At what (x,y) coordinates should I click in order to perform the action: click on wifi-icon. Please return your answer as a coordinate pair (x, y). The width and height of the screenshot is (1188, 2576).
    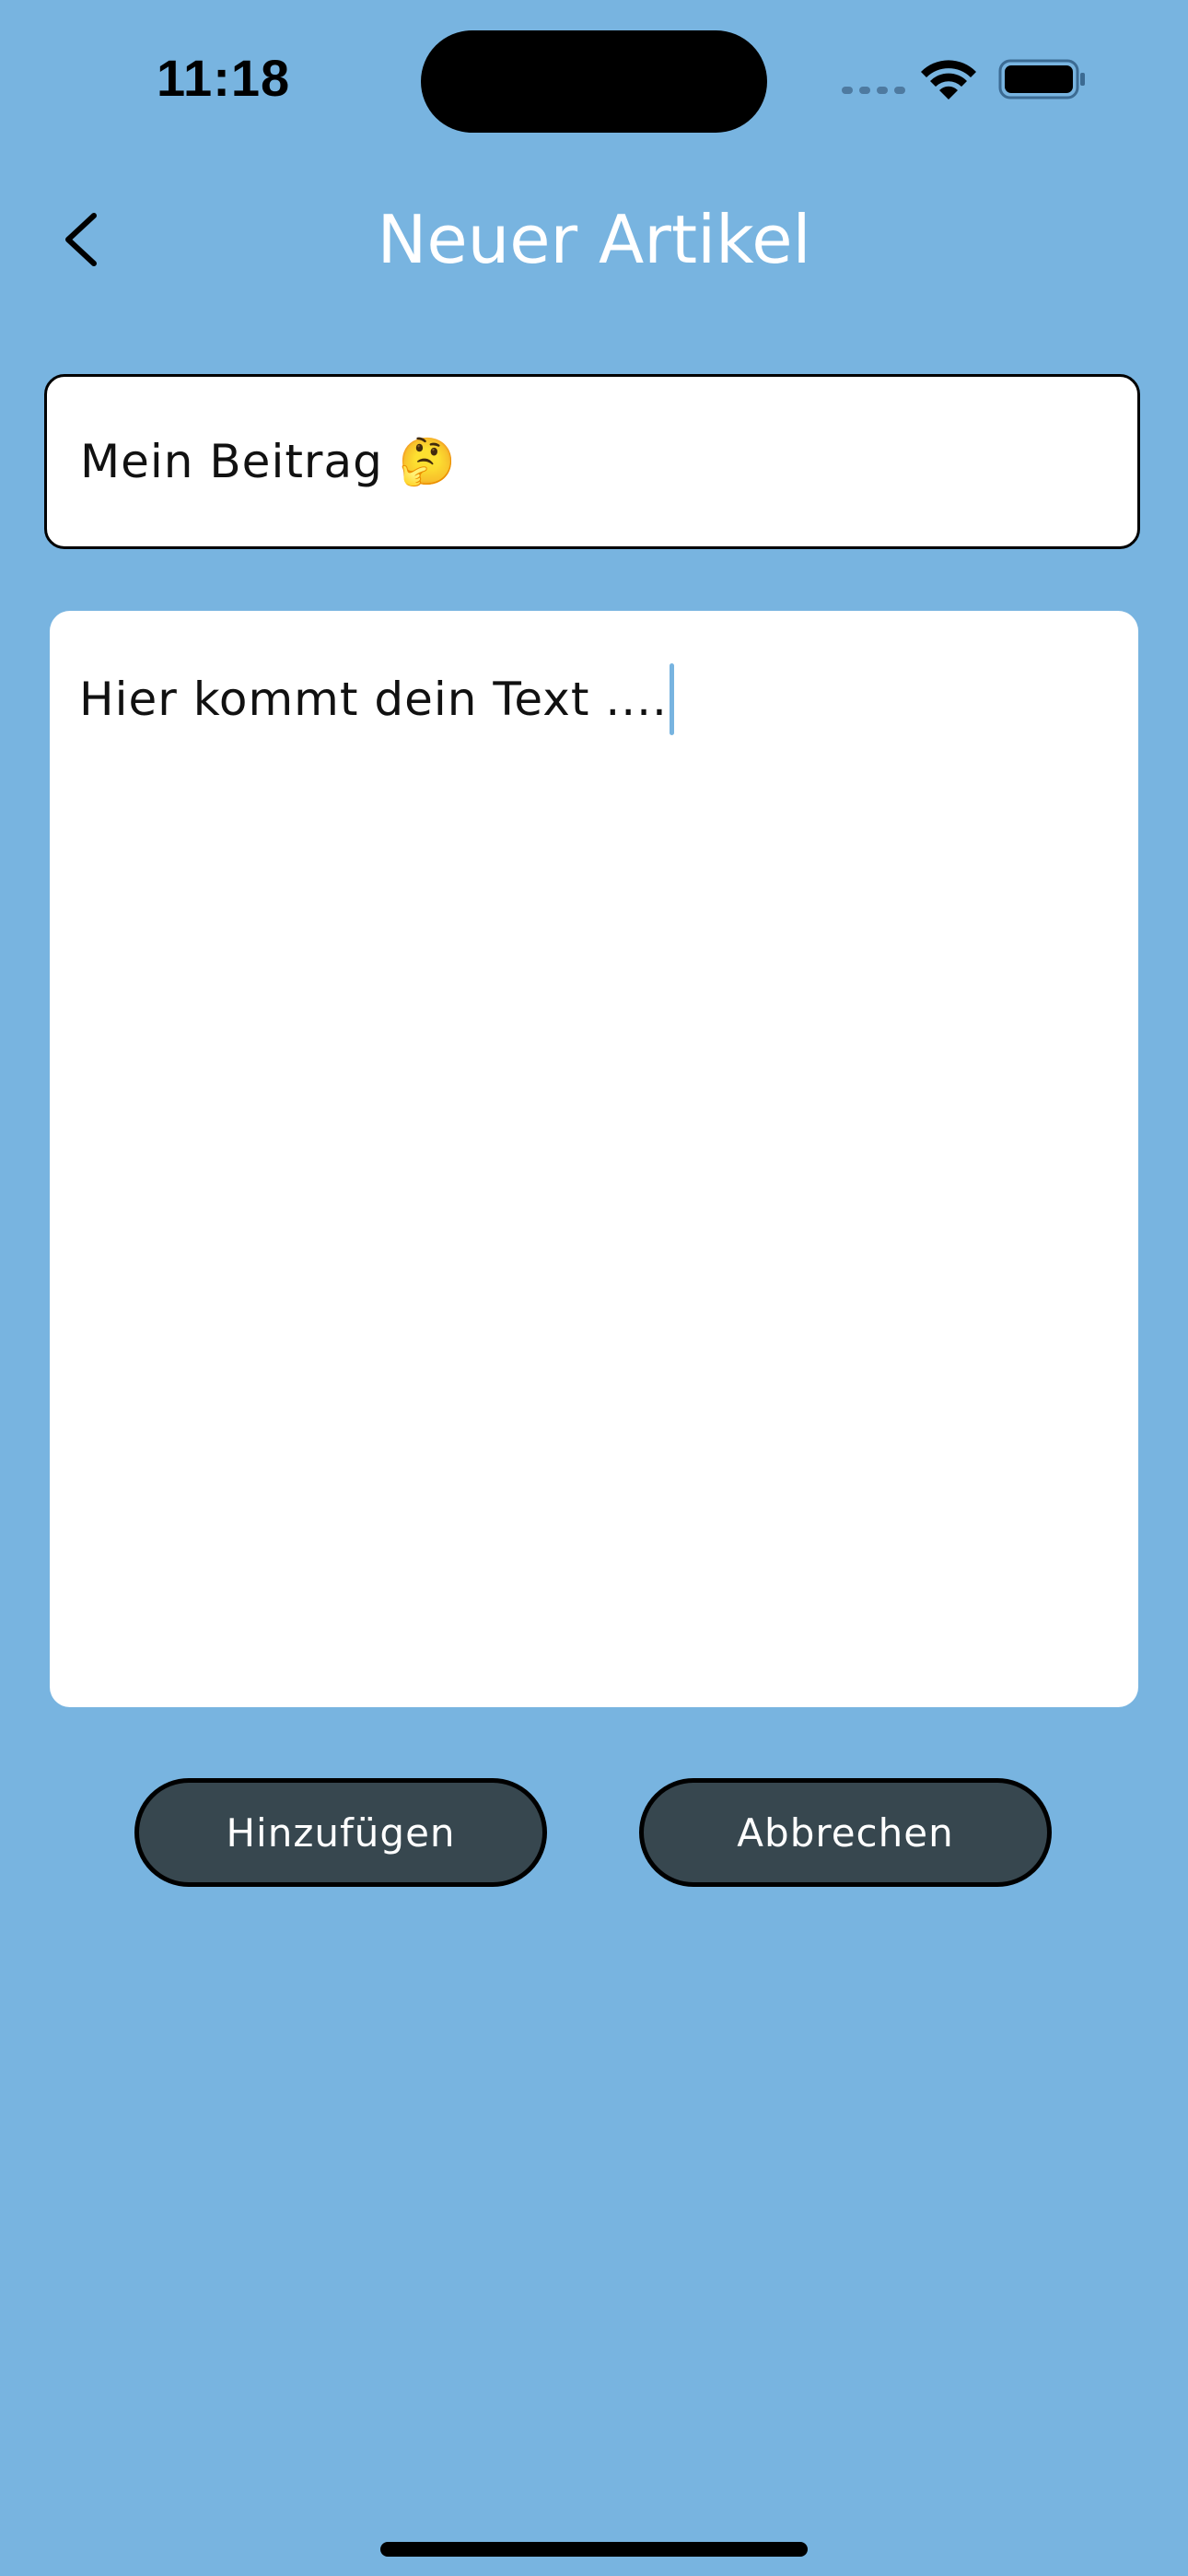
    Looking at the image, I should click on (948, 80).